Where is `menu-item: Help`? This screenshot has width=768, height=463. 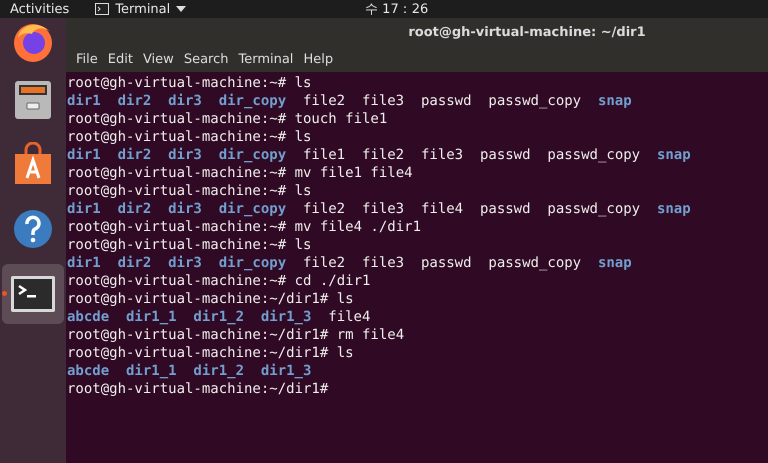 menu-item: Help is located at coordinates (318, 59).